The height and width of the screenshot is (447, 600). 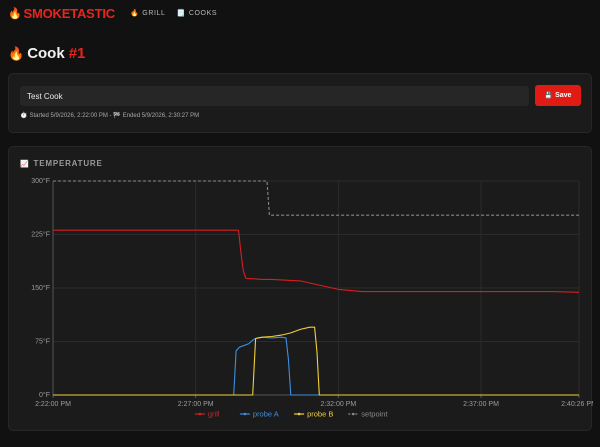 I want to click on brand-logo: 🔥 SMOKETASTIC, so click(x=61, y=13).